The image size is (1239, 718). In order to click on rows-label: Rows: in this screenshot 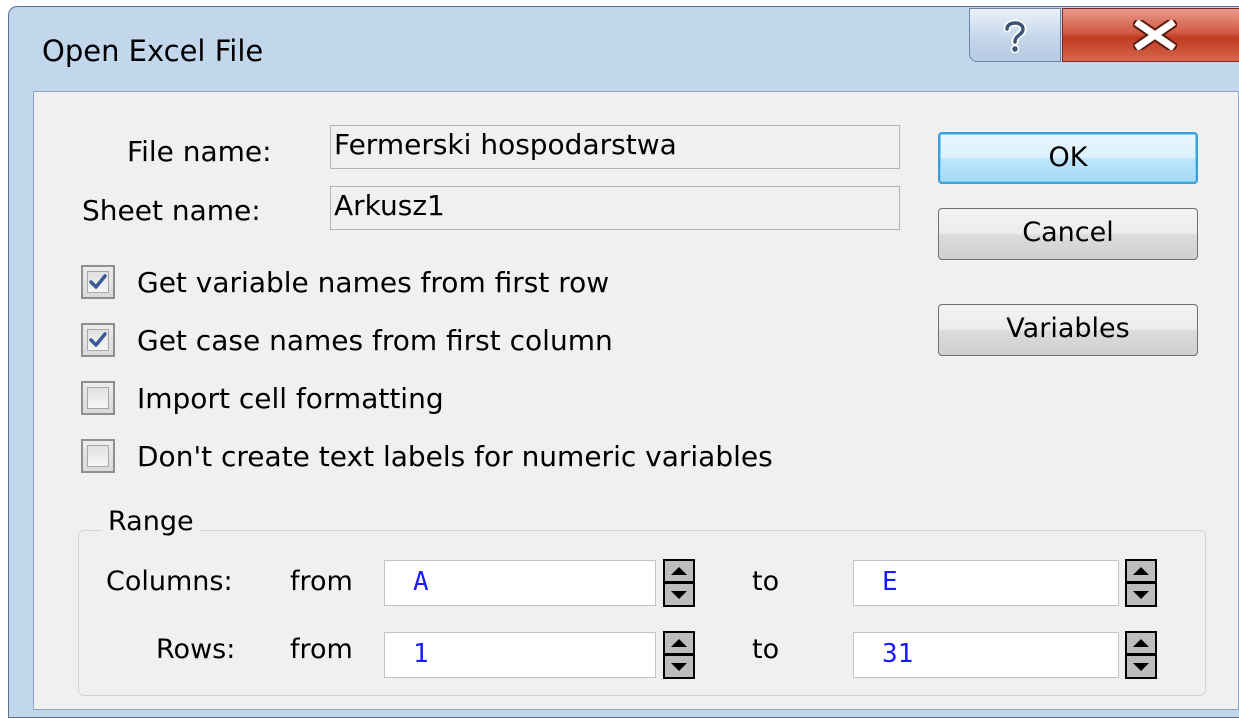, I will do `click(196, 649)`.